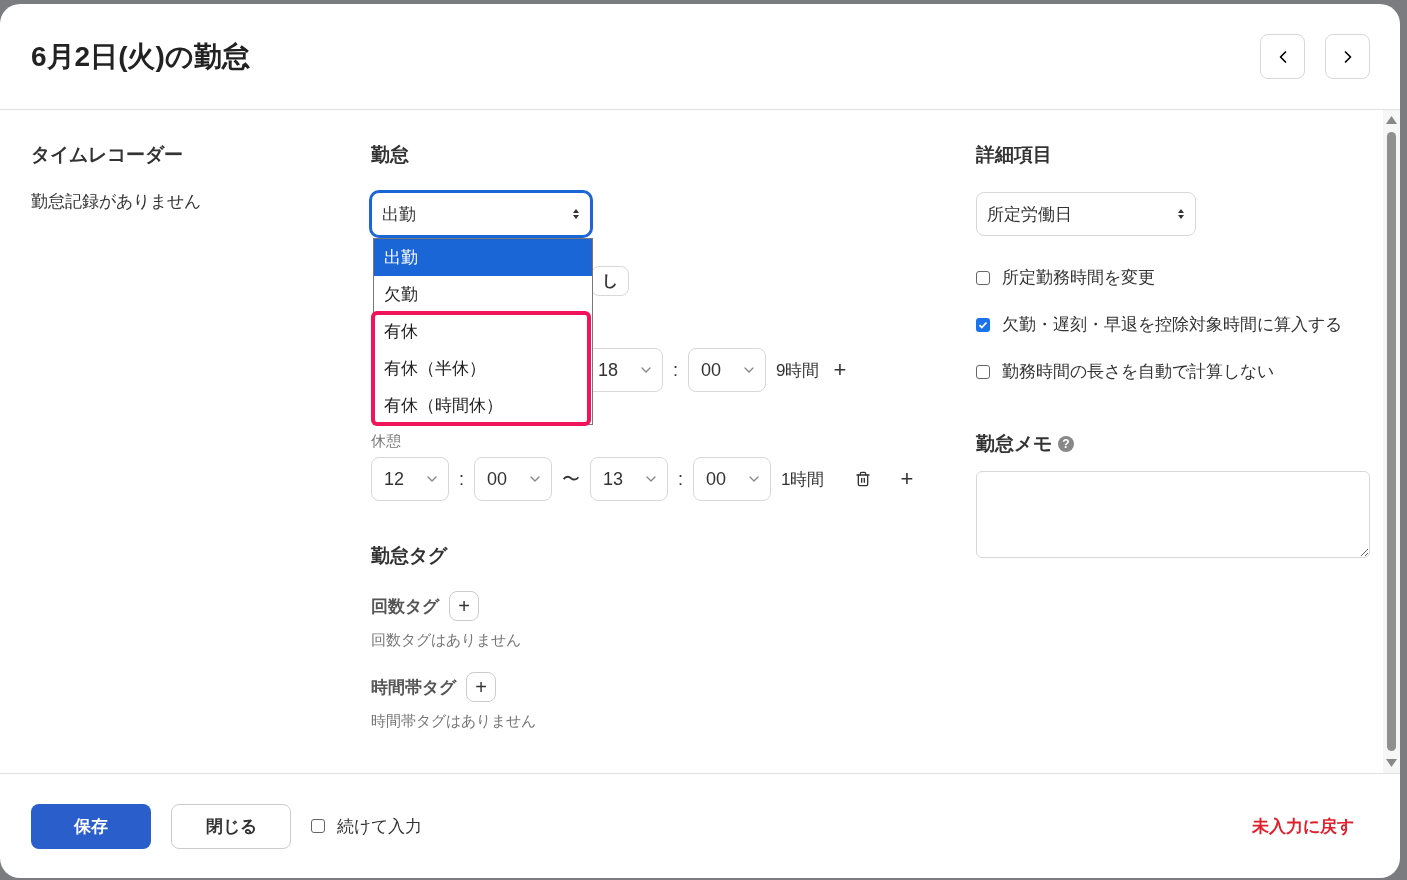  I want to click on checkbox-option: 所定勤務時間を変更, so click(1065, 277).